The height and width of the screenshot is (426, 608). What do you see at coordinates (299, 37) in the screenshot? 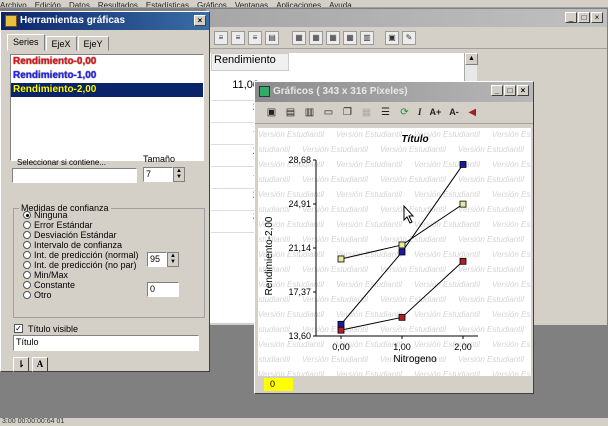
I see `table-icon: ▦` at bounding box center [299, 37].